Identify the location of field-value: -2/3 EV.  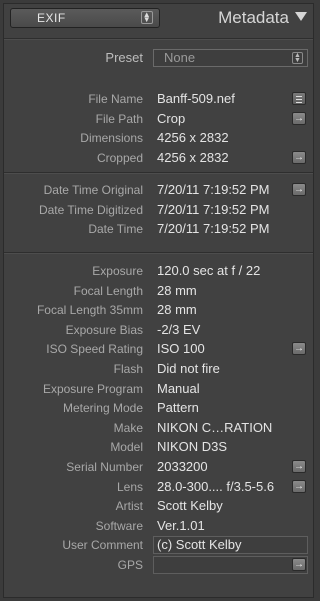
(179, 329).